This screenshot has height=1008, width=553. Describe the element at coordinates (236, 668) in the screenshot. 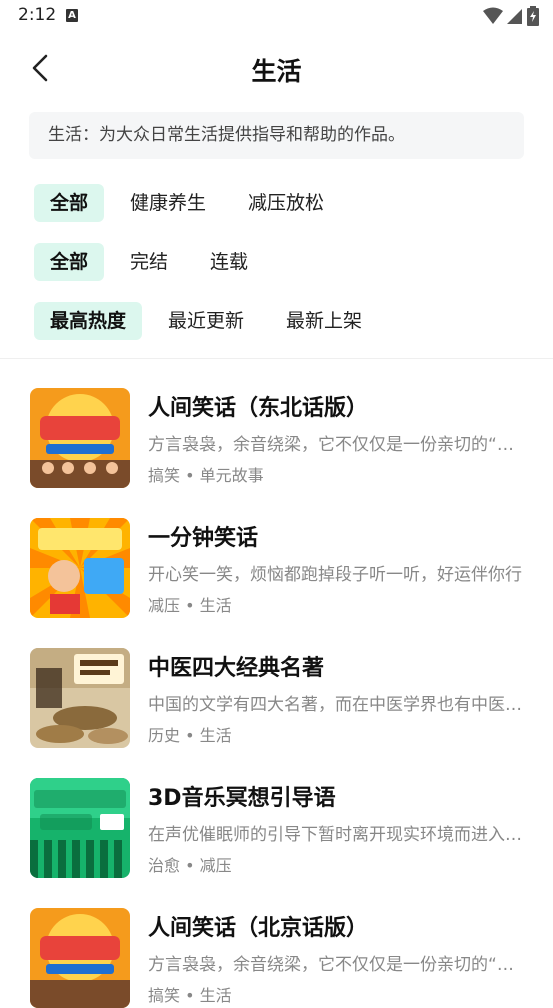

I see `item-title: 中医四大经典名著` at that location.